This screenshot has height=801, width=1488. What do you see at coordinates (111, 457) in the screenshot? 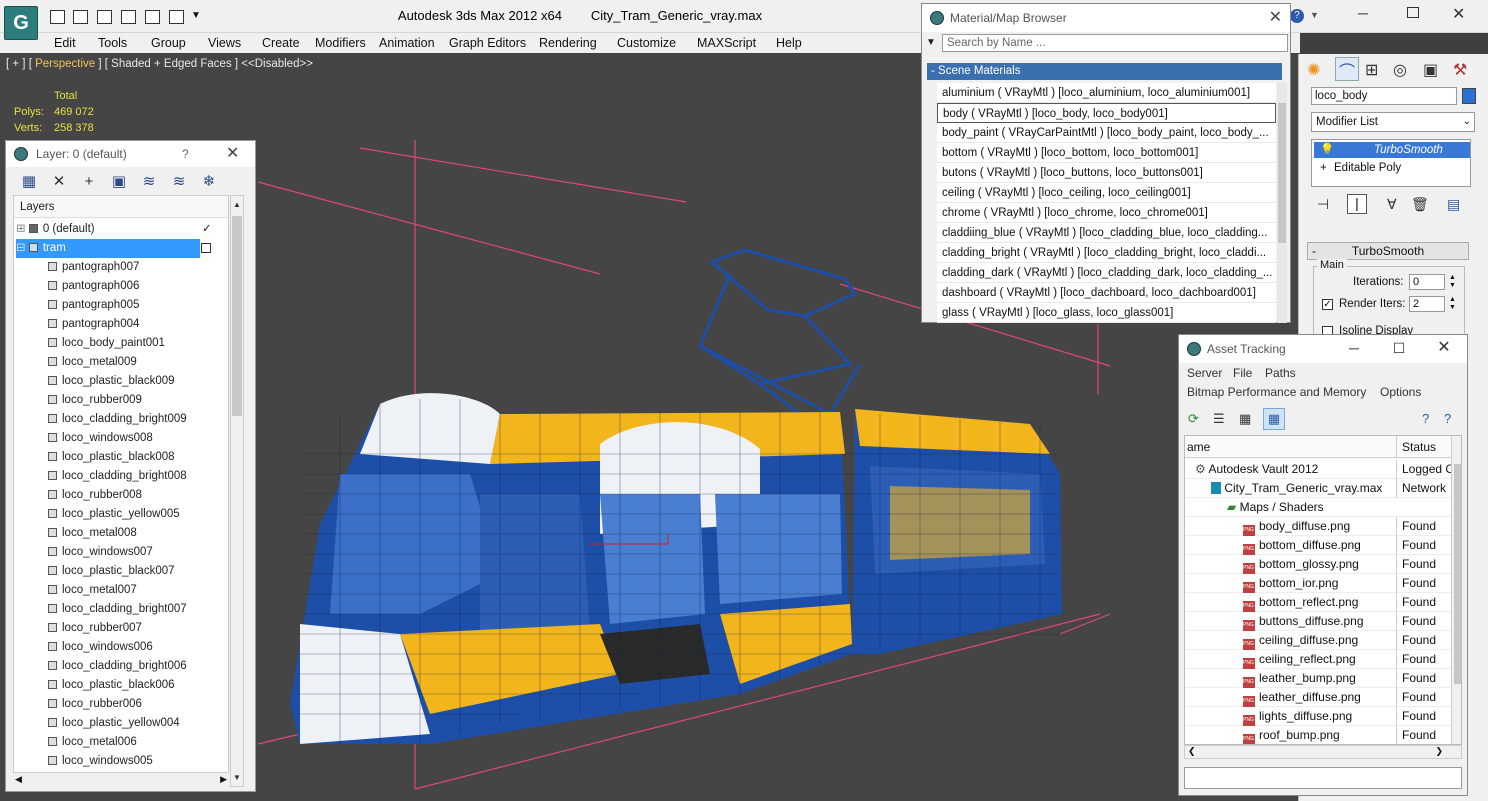
I see `list-item: loco_plastic_black008` at bounding box center [111, 457].